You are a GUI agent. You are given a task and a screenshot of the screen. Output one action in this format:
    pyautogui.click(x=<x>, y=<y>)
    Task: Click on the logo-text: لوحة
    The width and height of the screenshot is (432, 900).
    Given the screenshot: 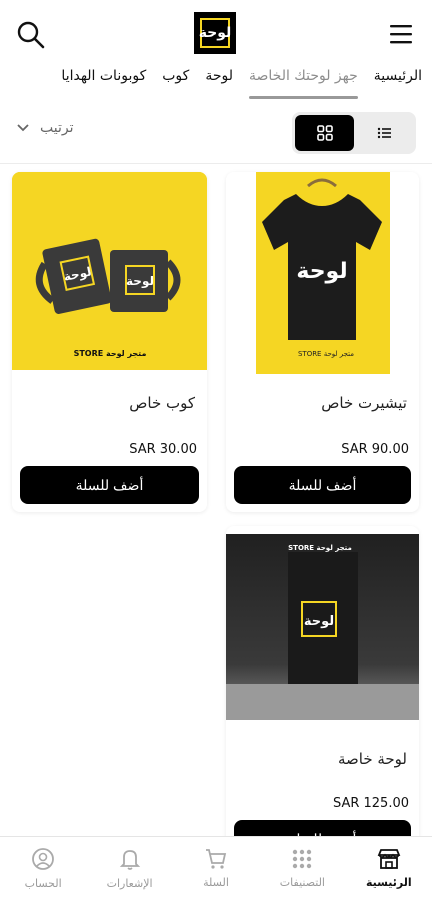 What is the action you would take?
    pyautogui.click(x=215, y=33)
    